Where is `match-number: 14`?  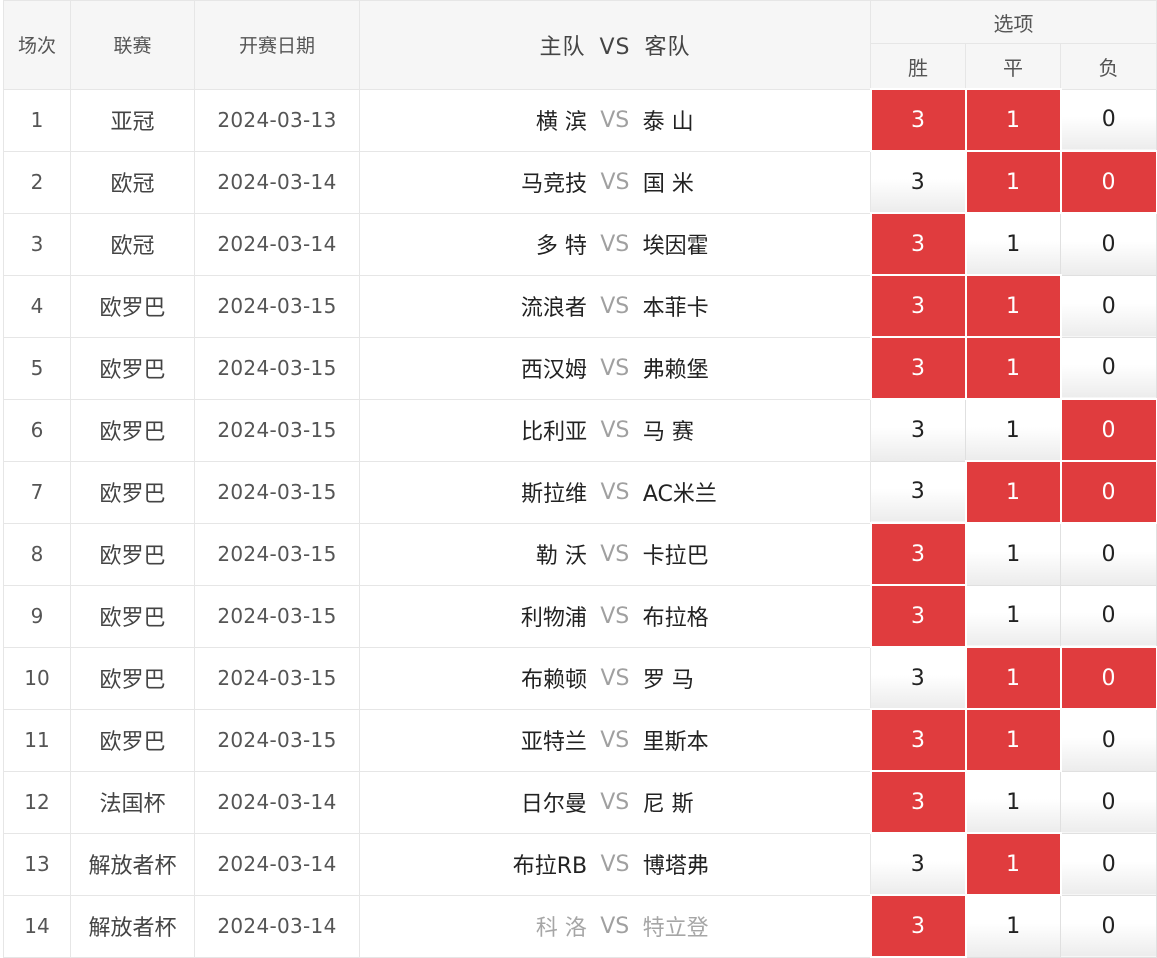 match-number: 14 is located at coordinates (37, 926).